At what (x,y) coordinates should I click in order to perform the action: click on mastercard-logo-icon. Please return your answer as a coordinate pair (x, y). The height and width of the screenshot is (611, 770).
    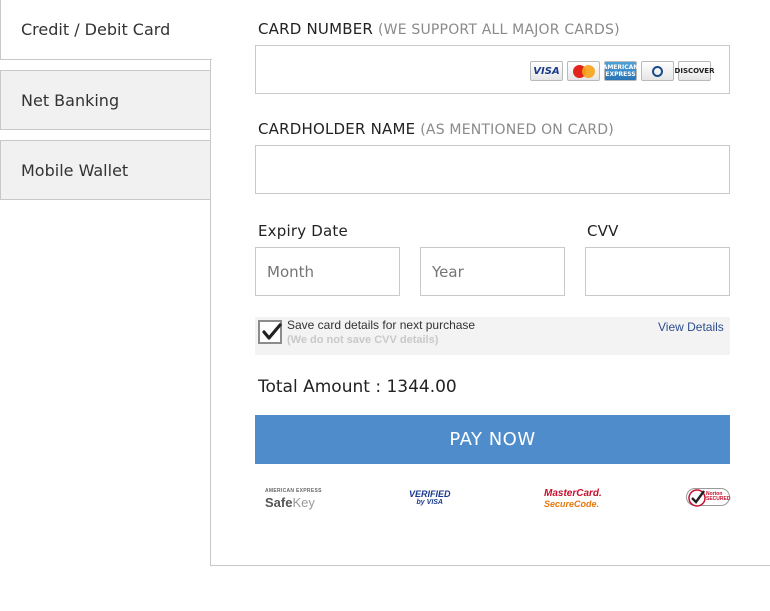
    Looking at the image, I should click on (583, 71).